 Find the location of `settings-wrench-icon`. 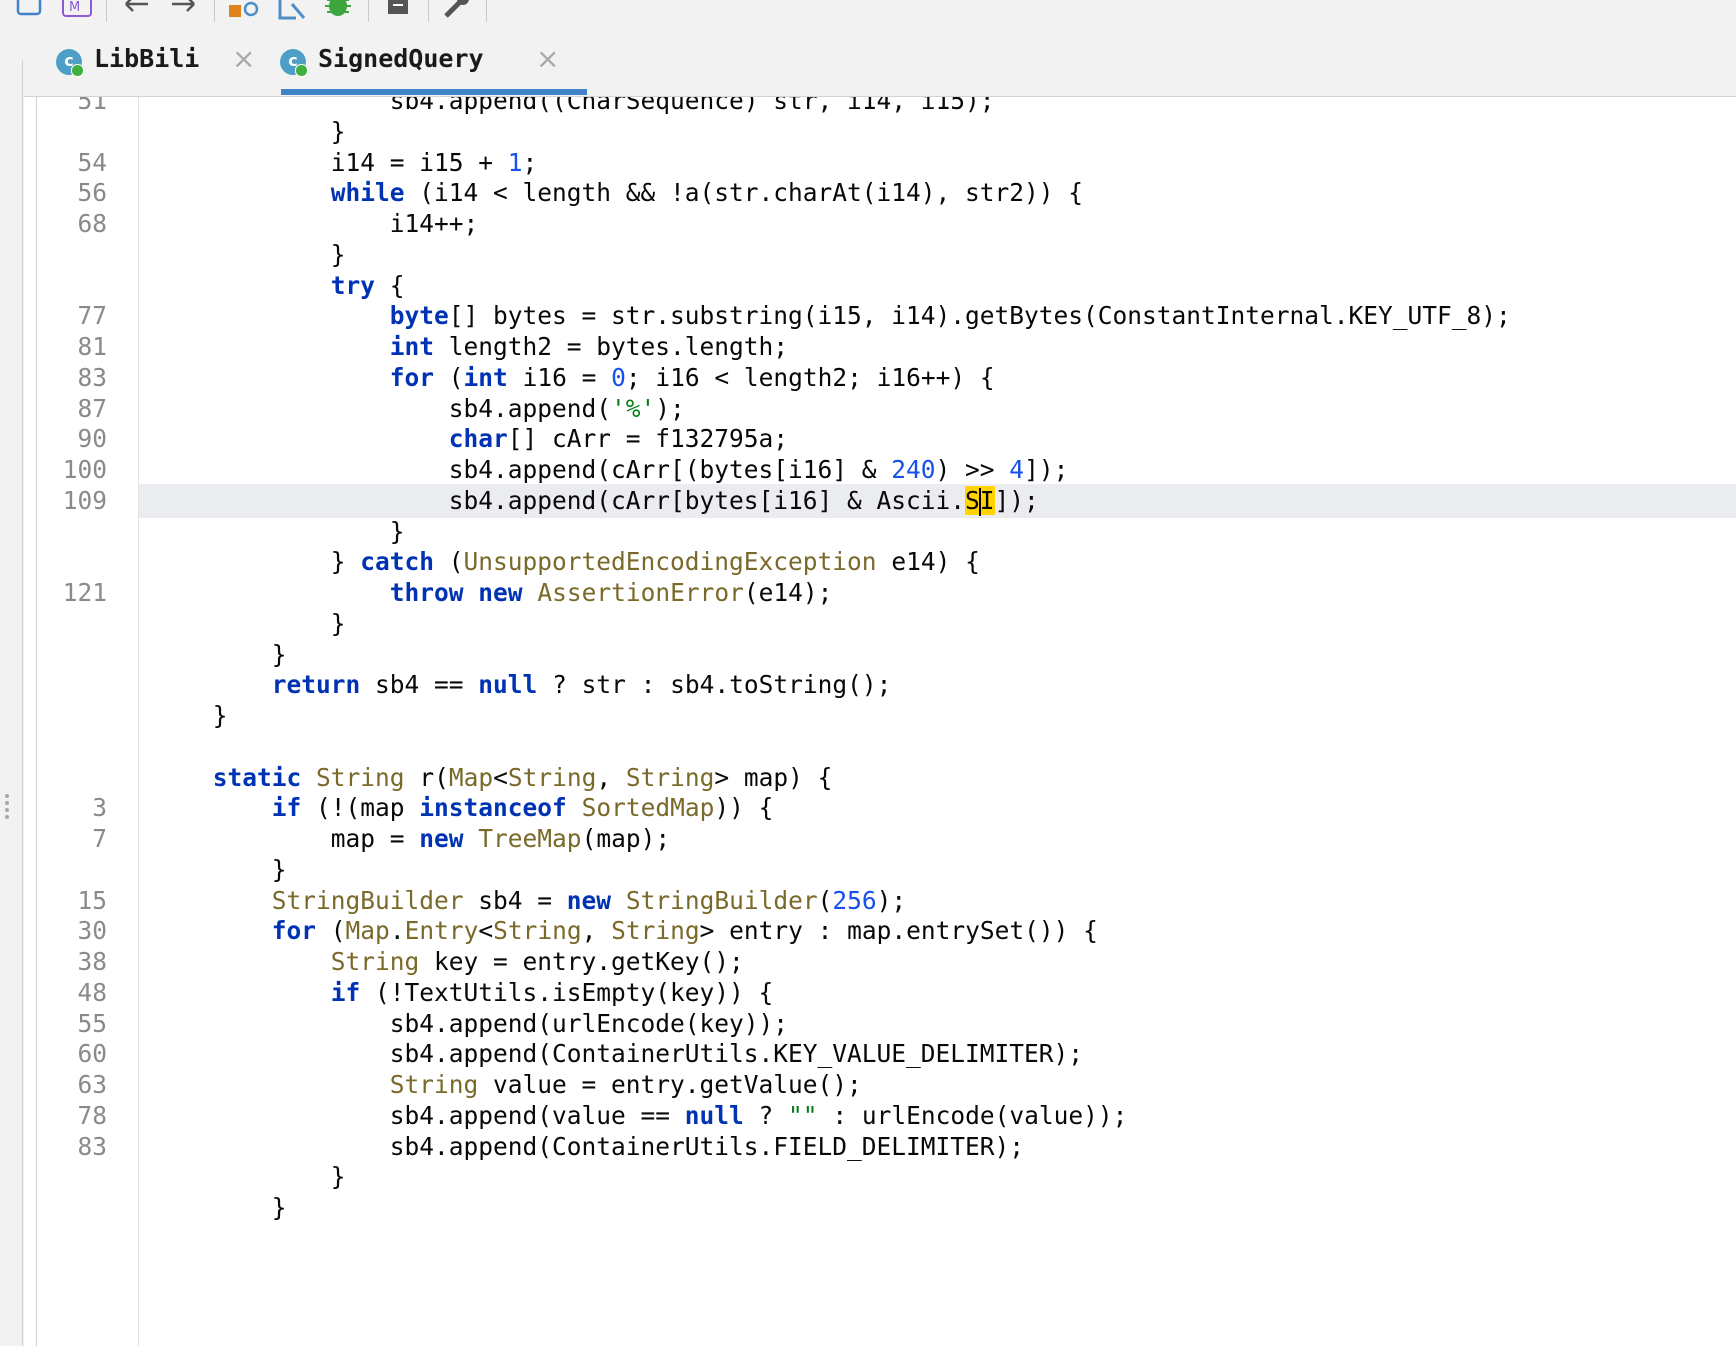

settings-wrench-icon is located at coordinates (457, 10).